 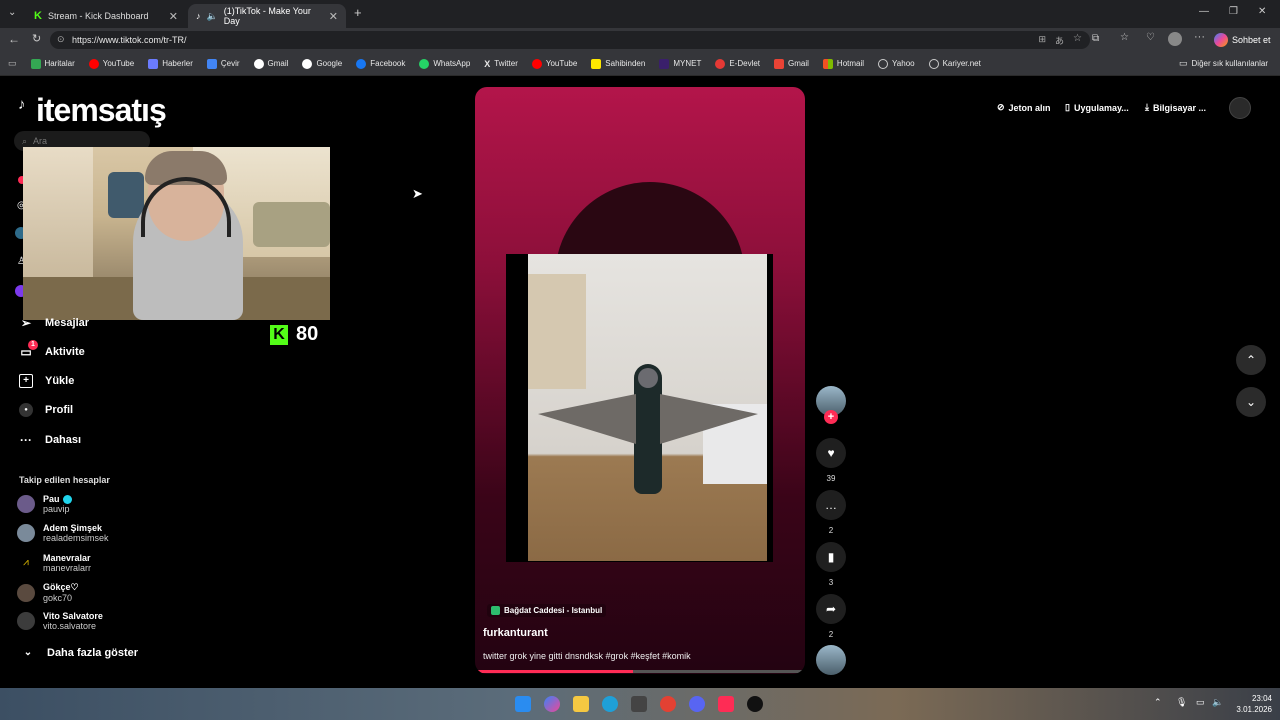 I want to click on tab-kick-dashboard: K Stream - Kick Dashboard ✕, so click(x=106, y=16).